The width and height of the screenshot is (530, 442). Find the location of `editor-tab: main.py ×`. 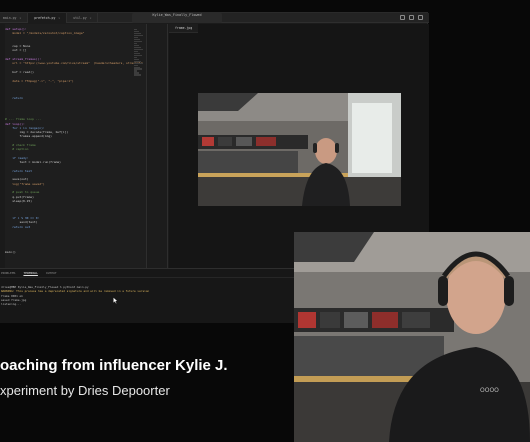

editor-tab: main.py × is located at coordinates (14, 17).